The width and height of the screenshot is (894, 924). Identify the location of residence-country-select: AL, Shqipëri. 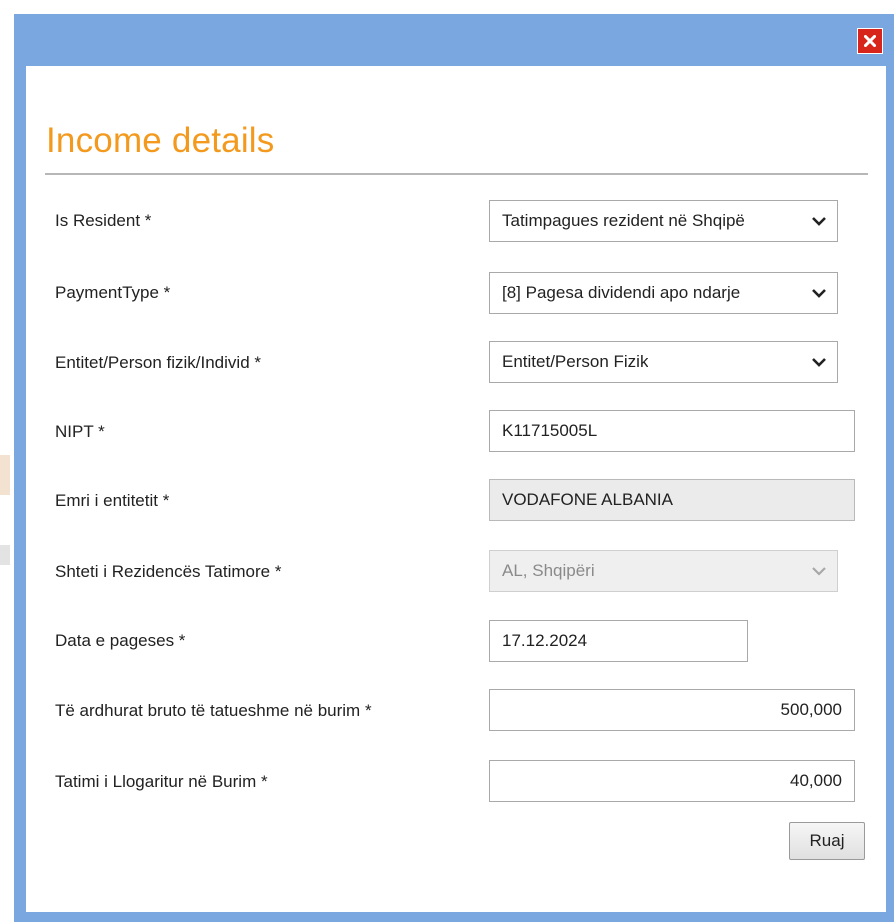
(663, 571).